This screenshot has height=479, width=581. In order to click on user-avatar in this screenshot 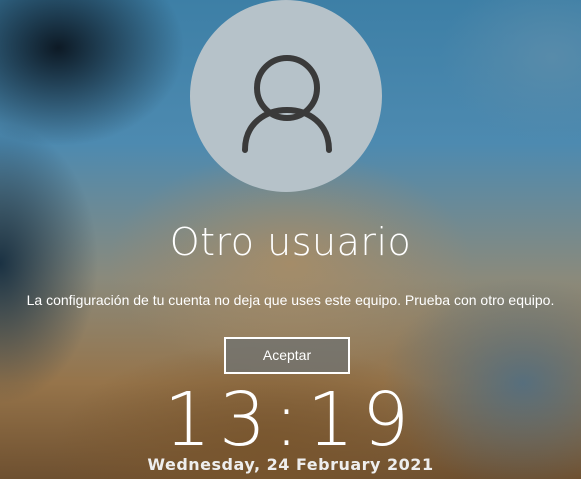, I will do `click(286, 96)`.